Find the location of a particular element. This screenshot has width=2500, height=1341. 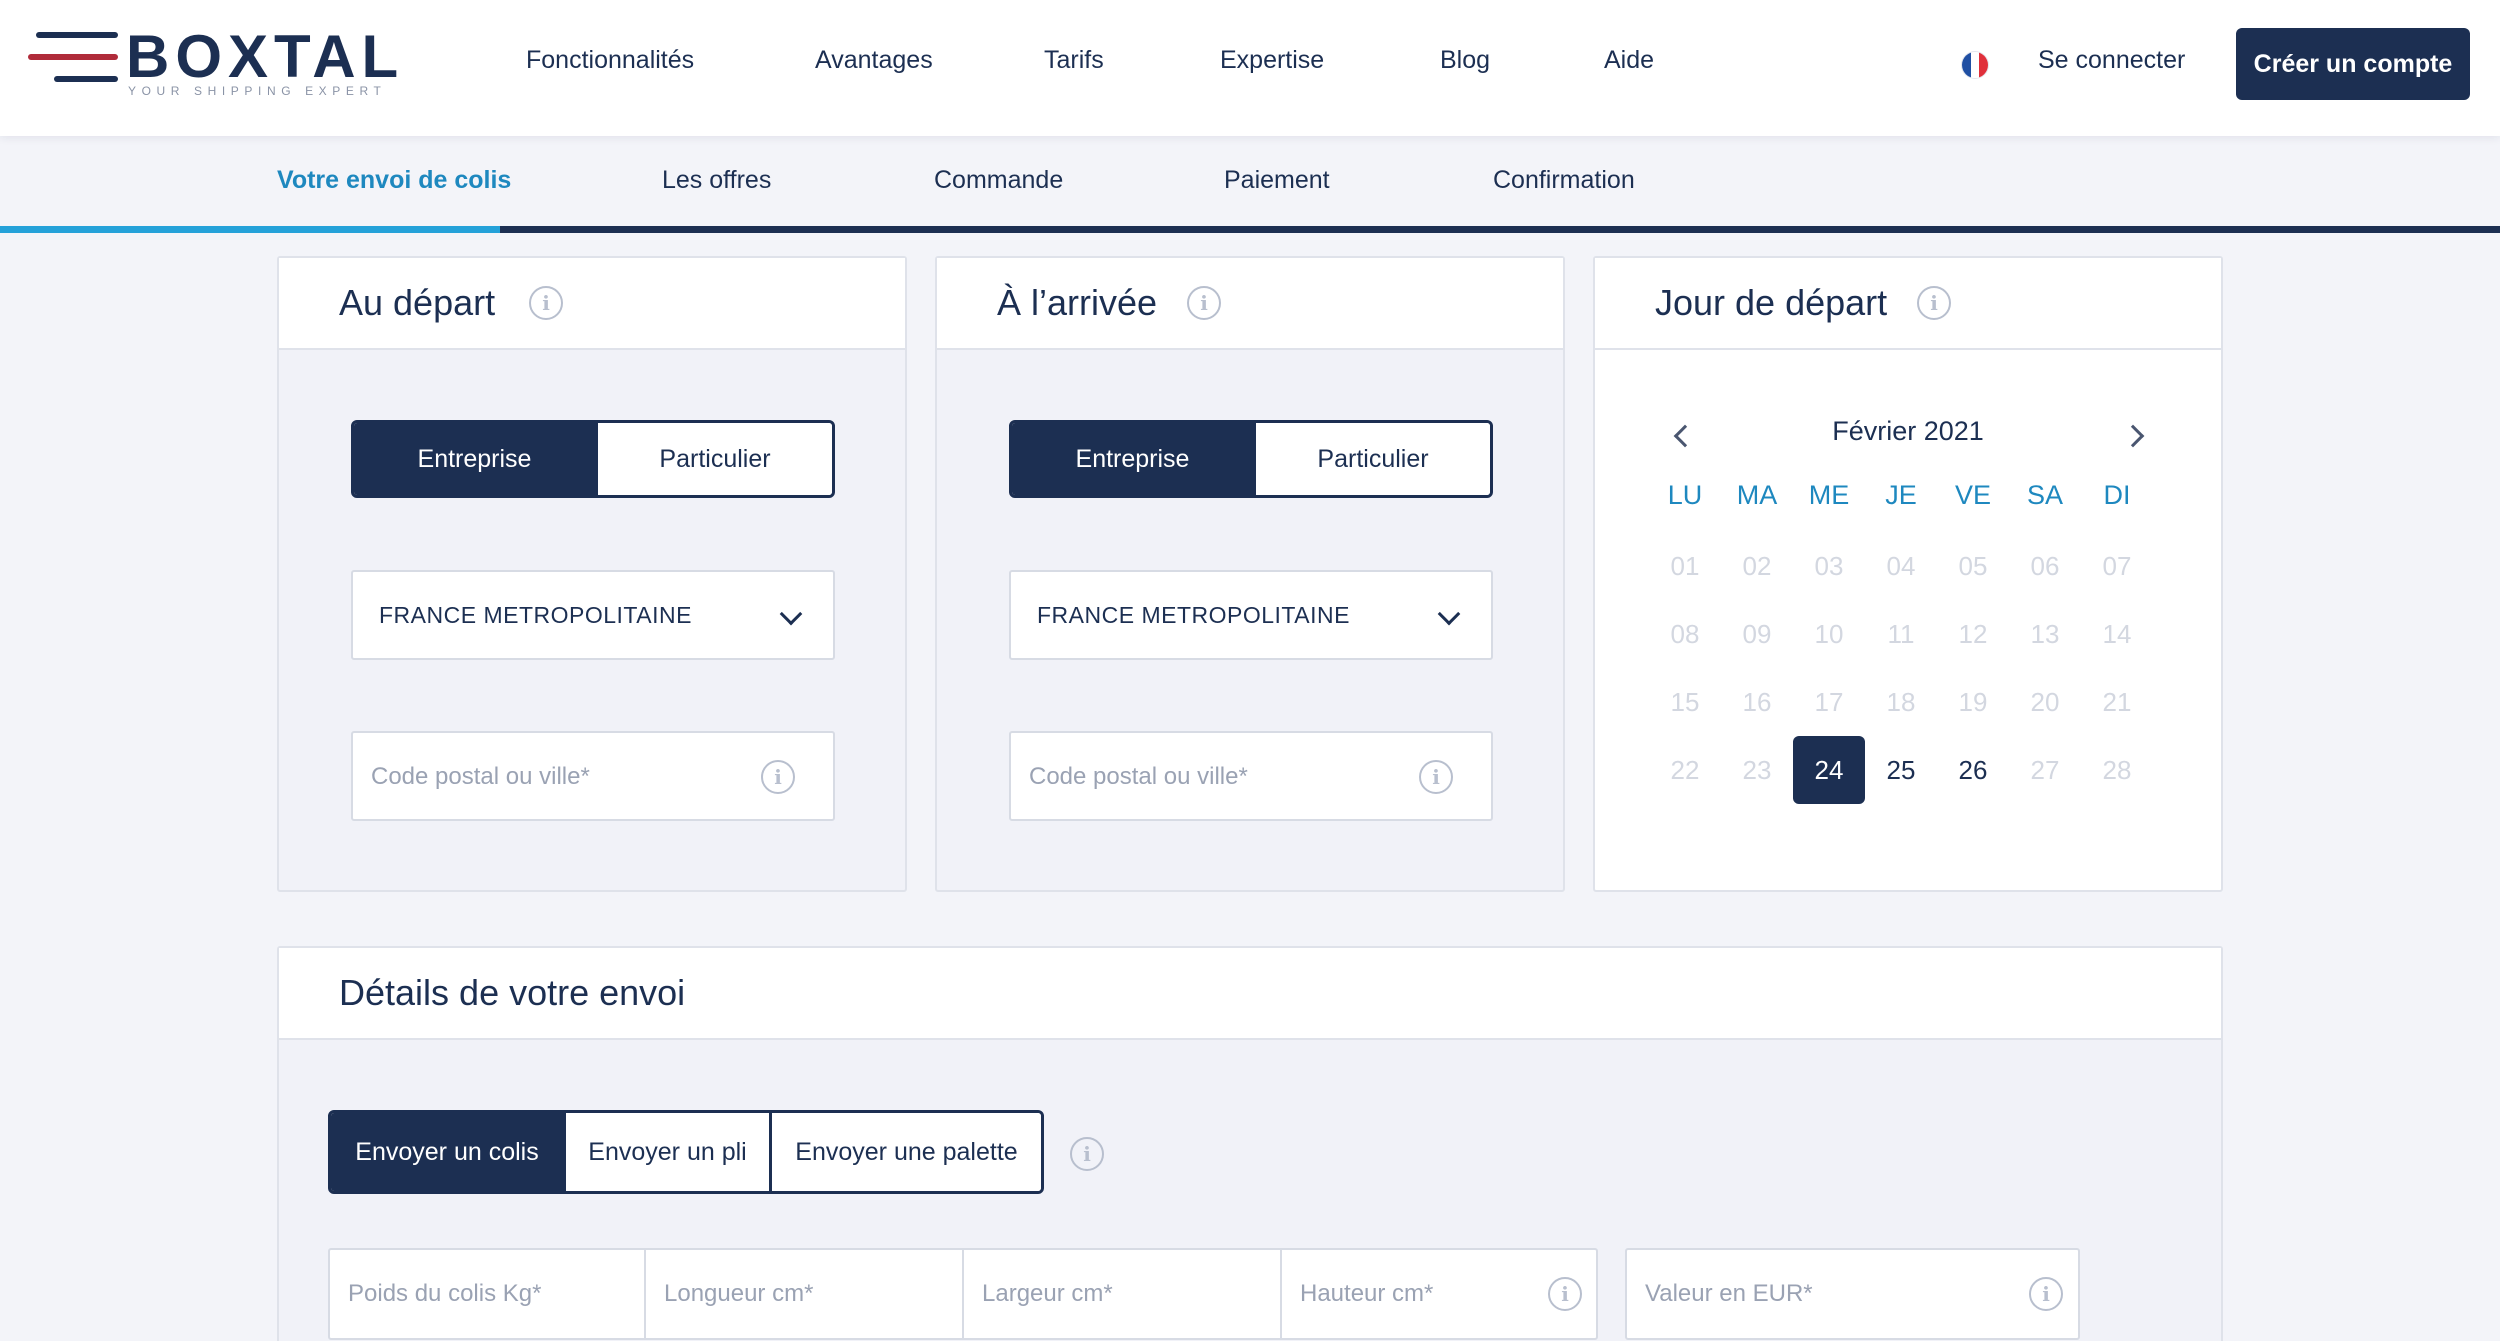

departure-type-toggle: Entreprise Particulier is located at coordinates (593, 459).